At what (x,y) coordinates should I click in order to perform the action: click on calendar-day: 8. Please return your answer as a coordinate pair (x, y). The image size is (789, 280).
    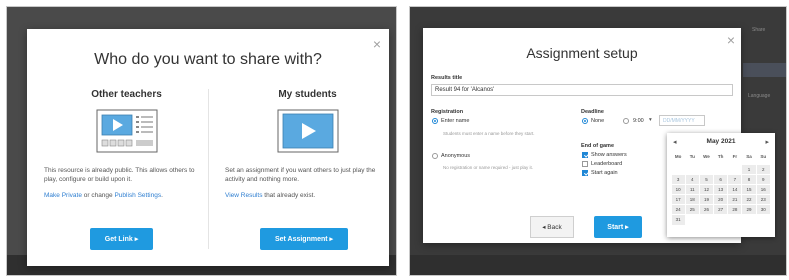
    Looking at the image, I should click on (749, 179).